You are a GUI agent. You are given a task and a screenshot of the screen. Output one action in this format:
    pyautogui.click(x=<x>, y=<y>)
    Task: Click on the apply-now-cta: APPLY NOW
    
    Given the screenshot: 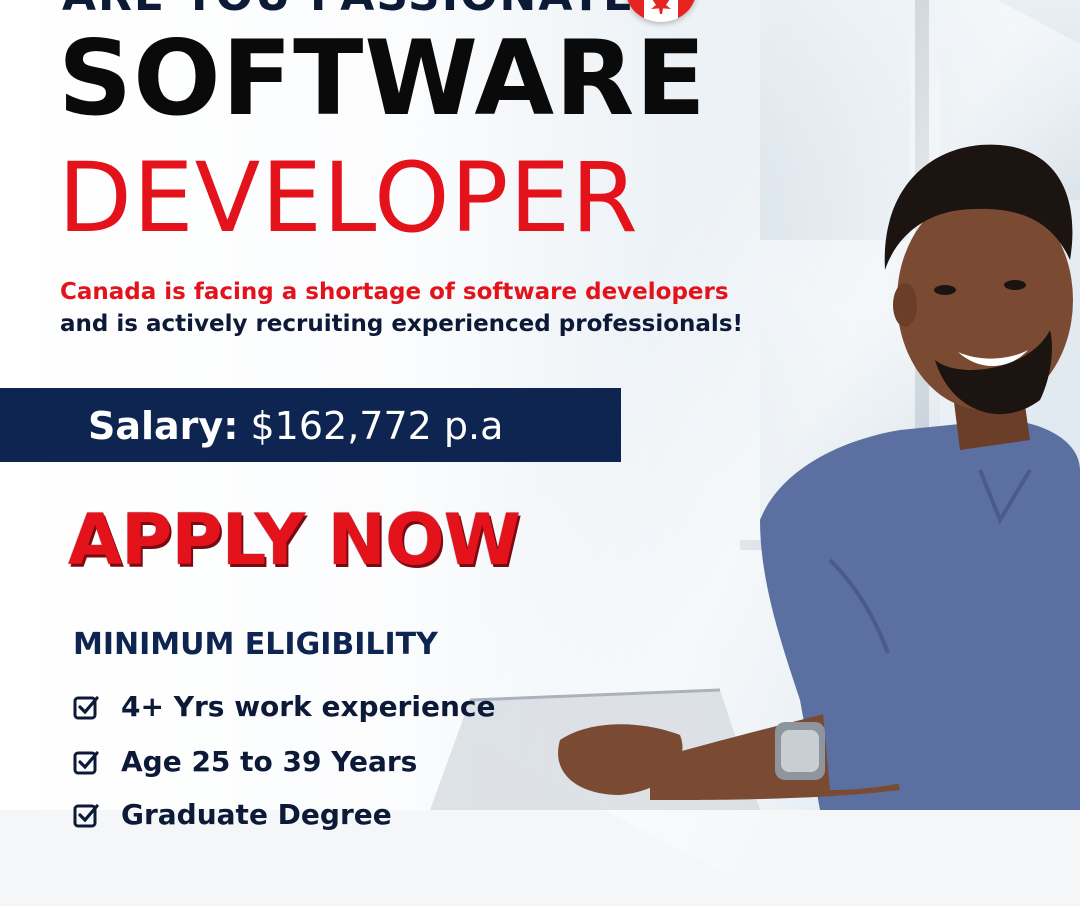 What is the action you would take?
    pyautogui.click(x=294, y=540)
    